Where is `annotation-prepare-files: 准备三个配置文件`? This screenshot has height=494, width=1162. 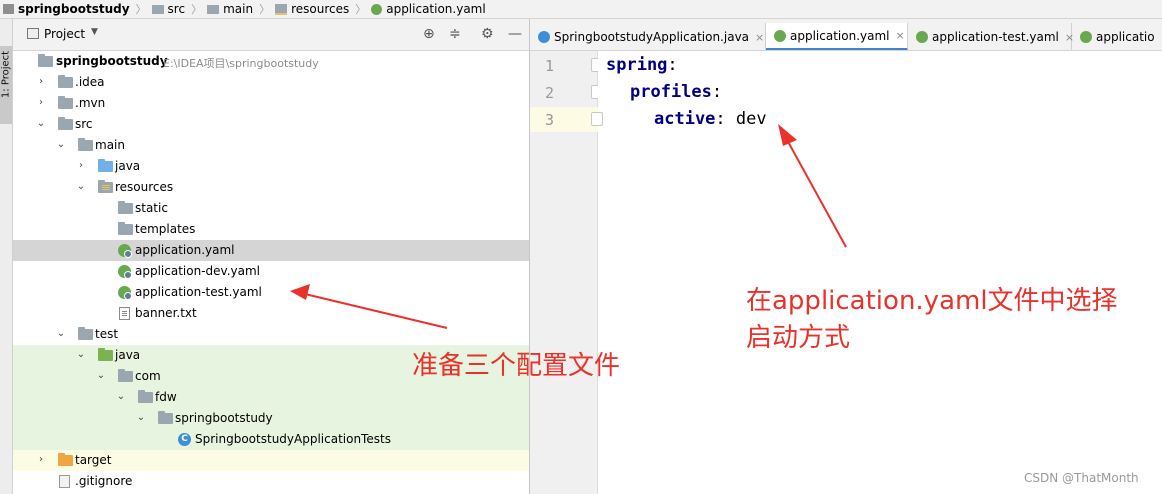
annotation-prepare-files: 准备三个配置文件 is located at coordinates (516, 366).